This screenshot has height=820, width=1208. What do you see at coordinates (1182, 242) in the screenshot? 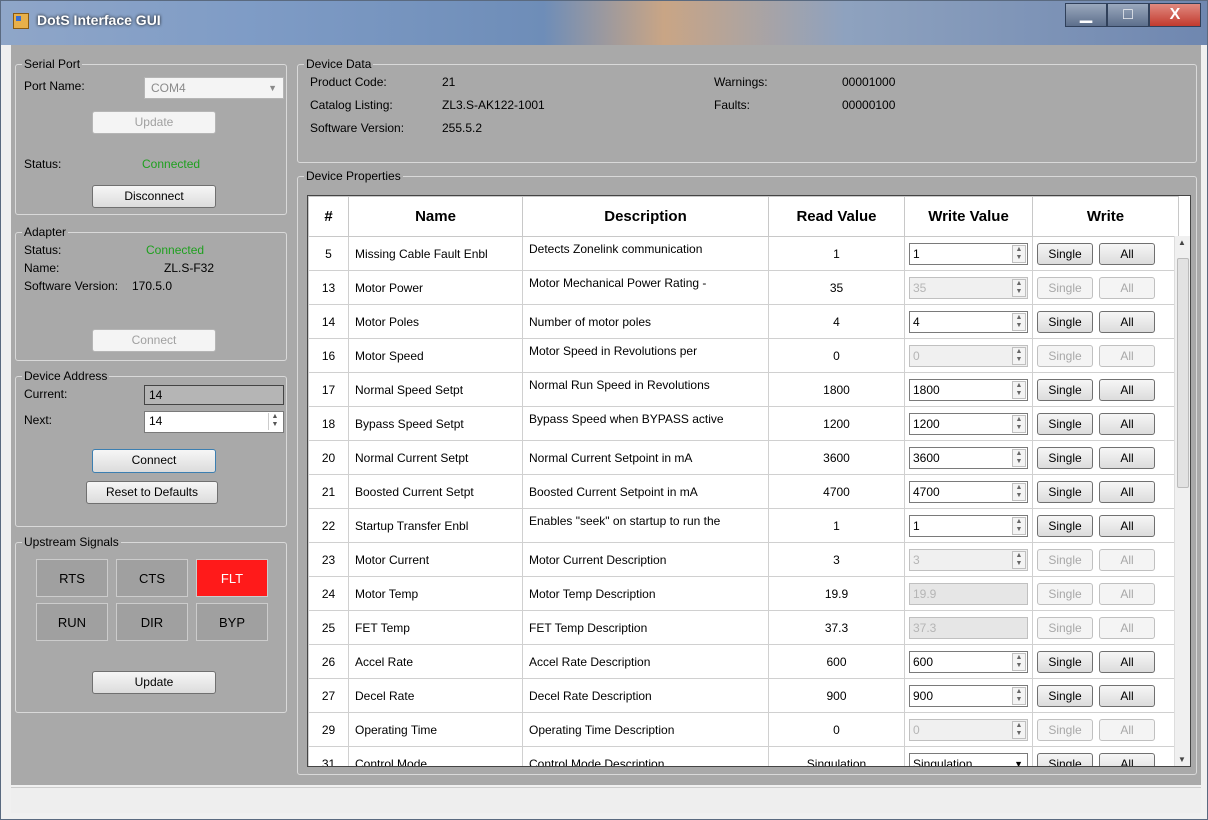
I see `scroll-up-icon: ▲` at bounding box center [1182, 242].